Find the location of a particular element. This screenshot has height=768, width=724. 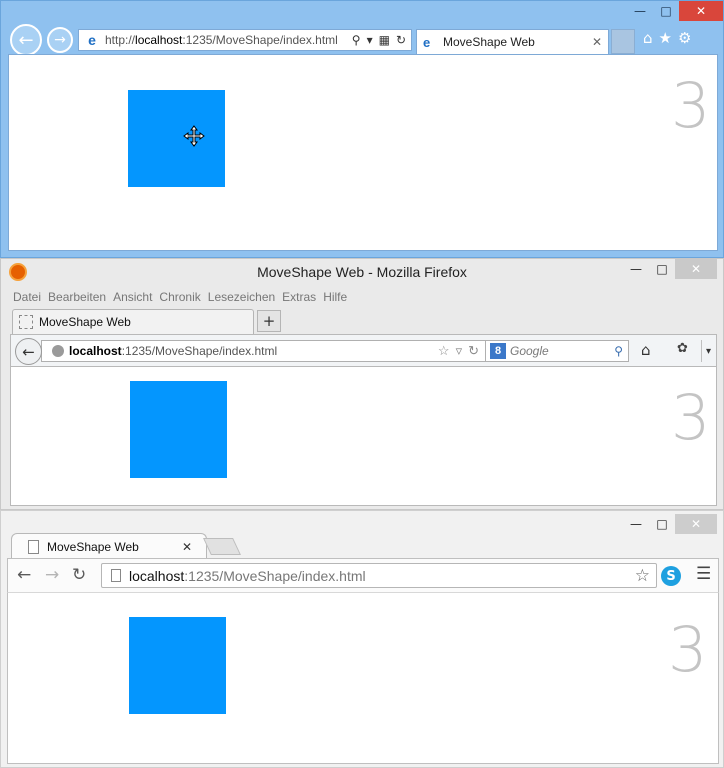

toolbar-dropdown-icon: ▾ is located at coordinates (708, 351).